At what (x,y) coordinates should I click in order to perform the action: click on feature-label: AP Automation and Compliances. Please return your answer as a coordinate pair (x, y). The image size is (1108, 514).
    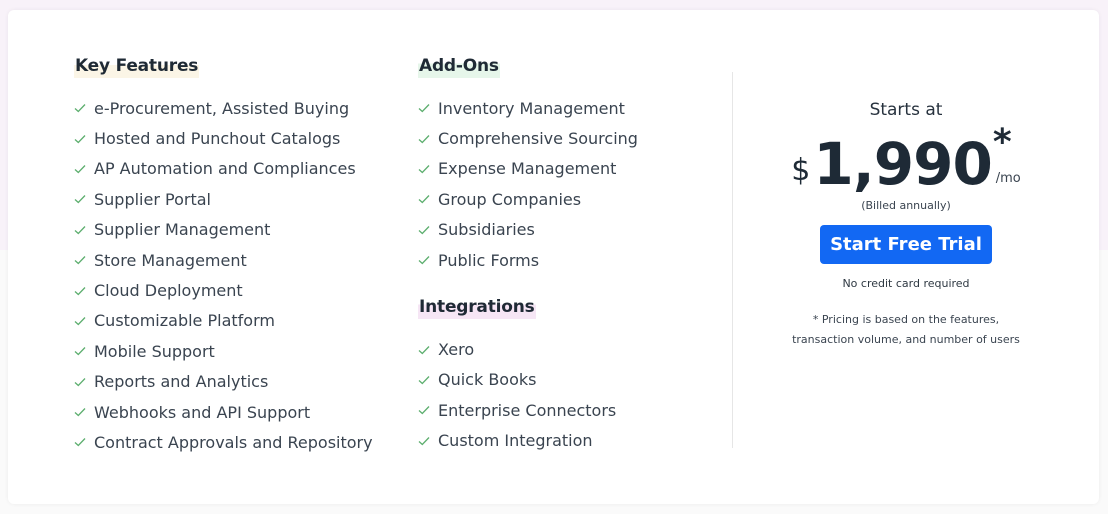
    Looking at the image, I should click on (225, 169).